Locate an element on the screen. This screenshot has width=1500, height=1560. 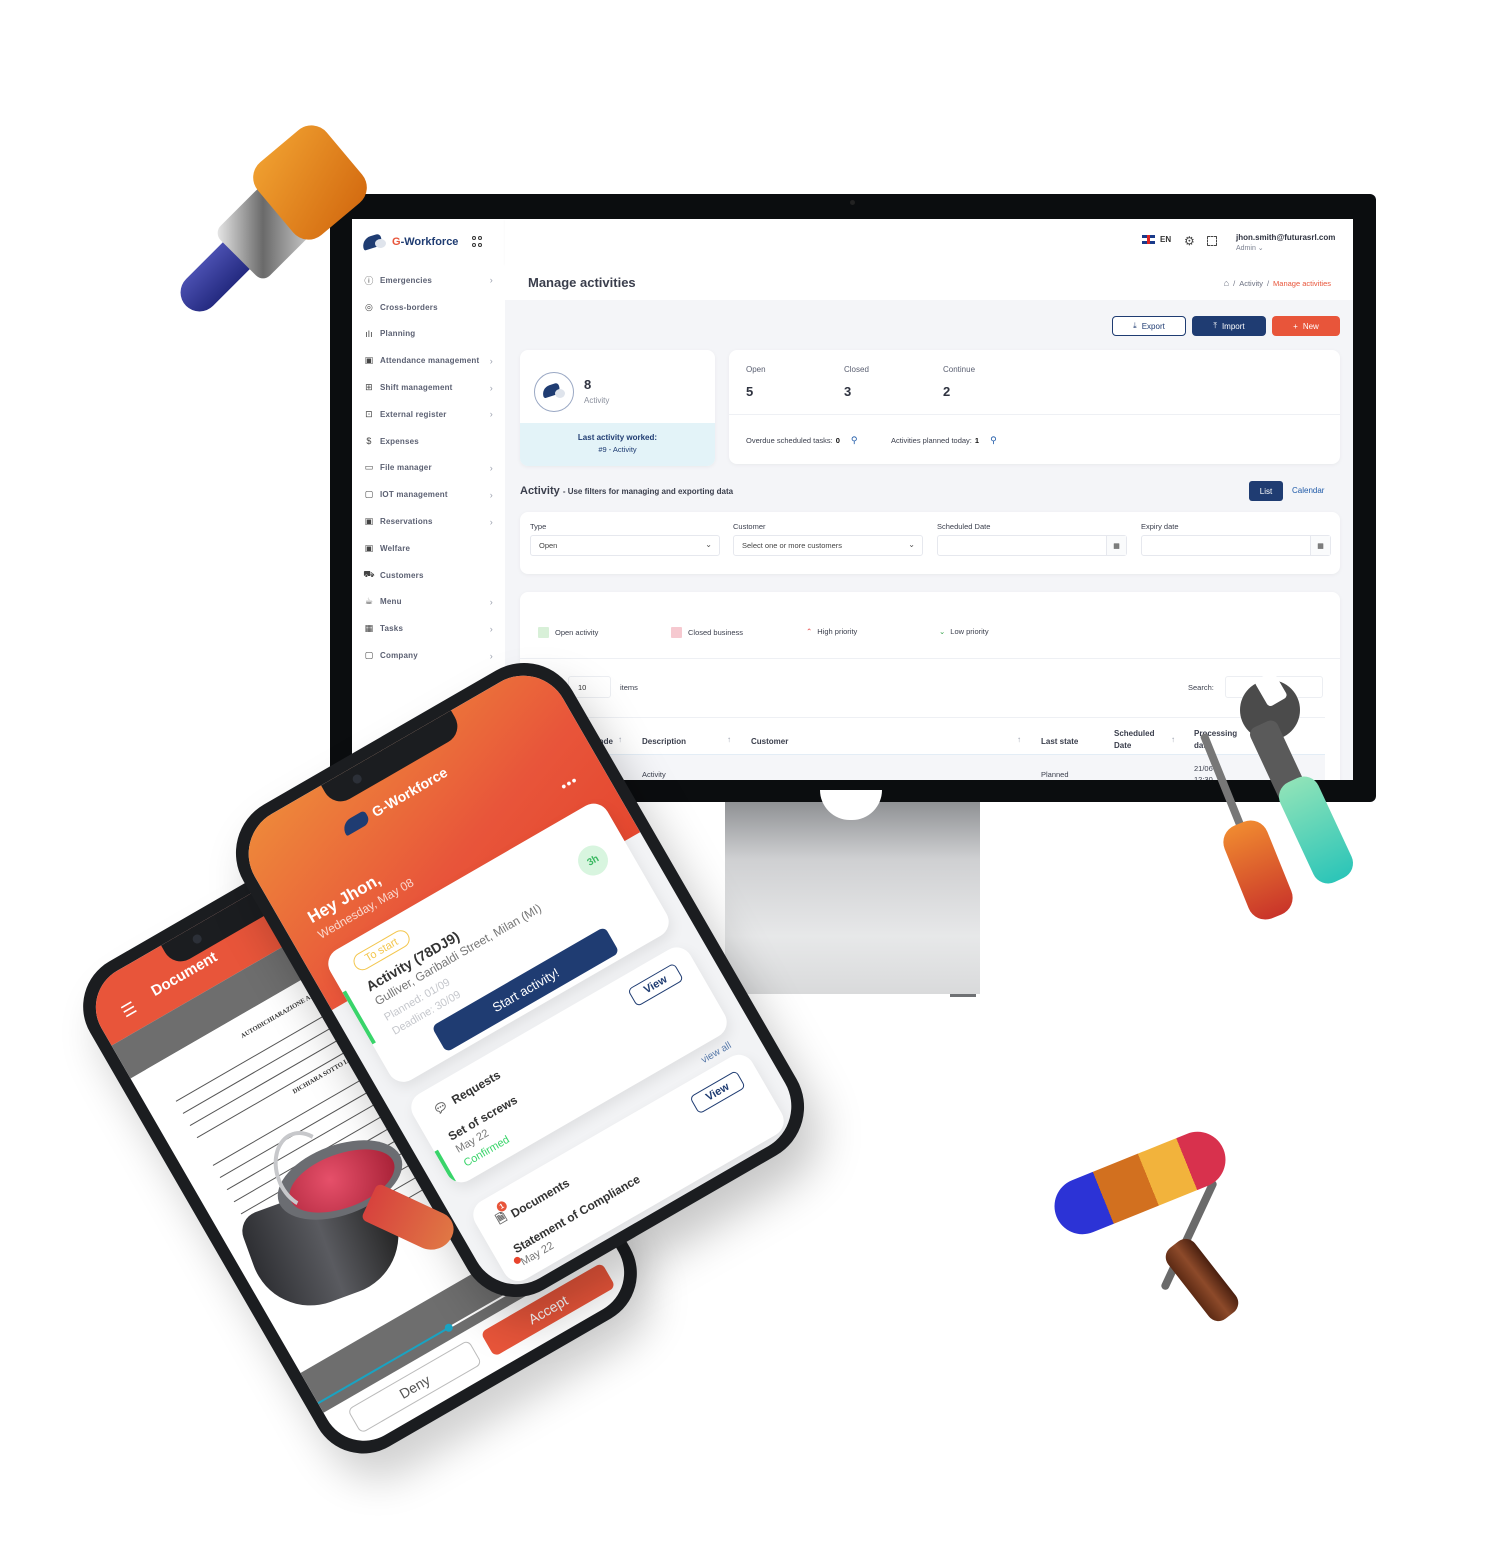
scheduled-date-filter: Scheduled Date ▦ is located at coordinates (1032, 539).